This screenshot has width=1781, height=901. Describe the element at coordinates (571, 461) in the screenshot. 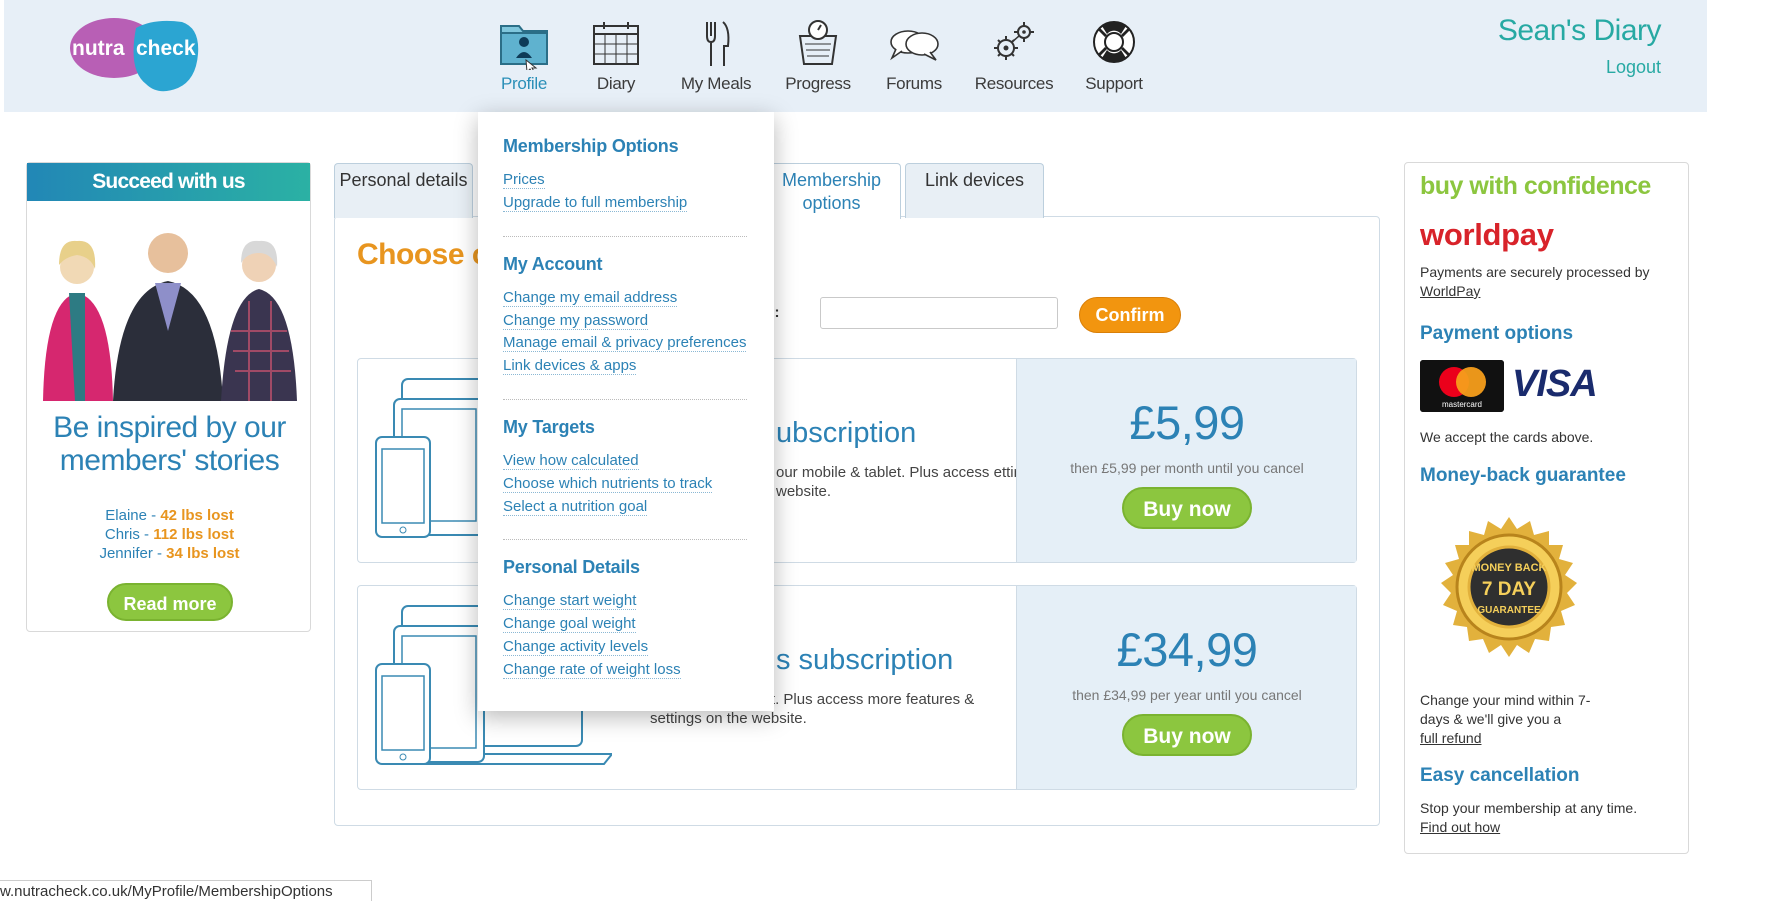

I see `dropdown-link-how-calculated: View how calculated` at that location.